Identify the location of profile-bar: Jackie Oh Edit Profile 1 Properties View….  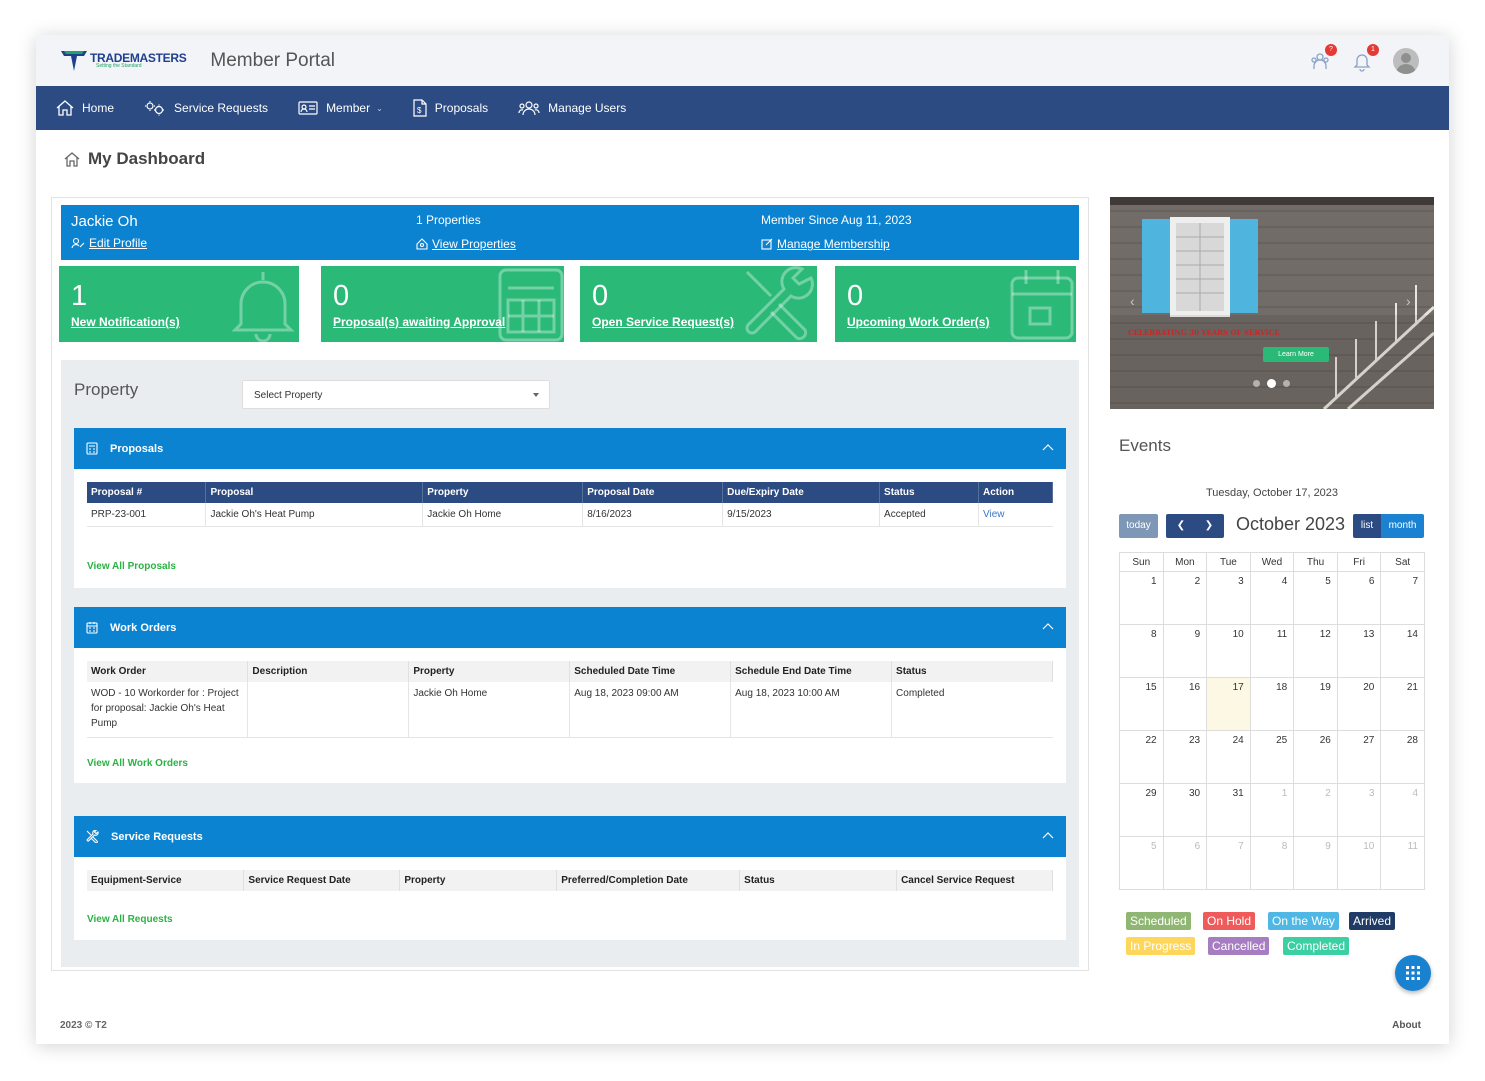
(570, 232).